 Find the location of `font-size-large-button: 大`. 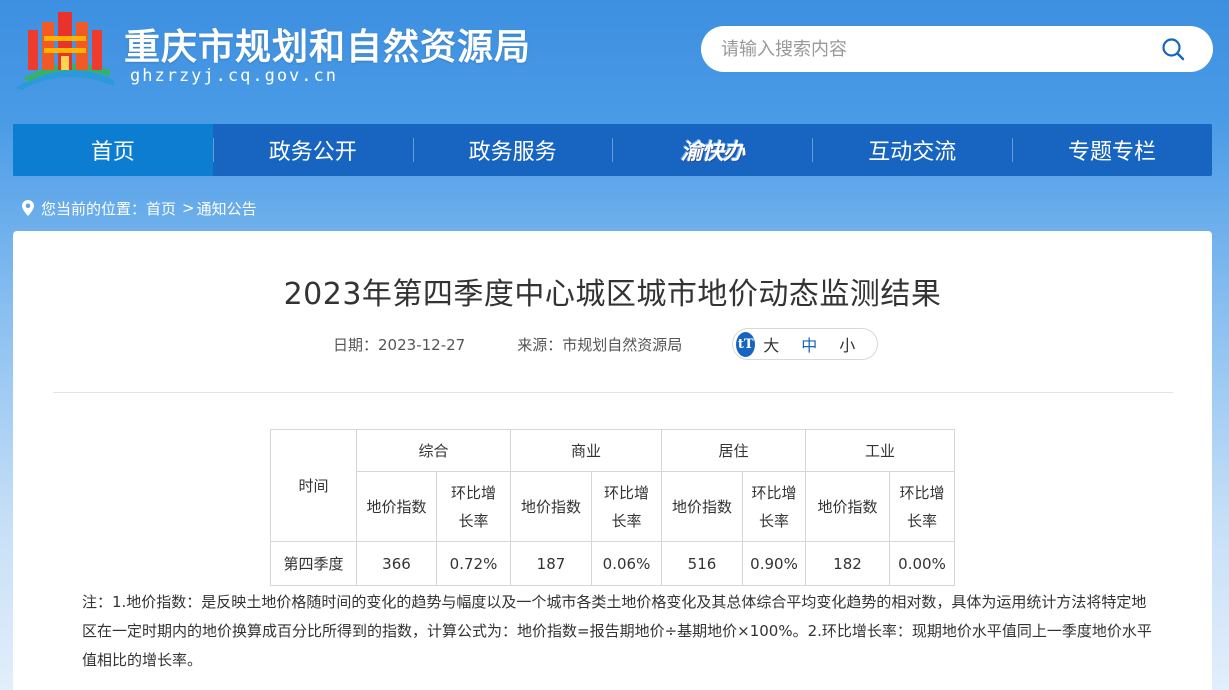

font-size-large-button: 大 is located at coordinates (771, 344).